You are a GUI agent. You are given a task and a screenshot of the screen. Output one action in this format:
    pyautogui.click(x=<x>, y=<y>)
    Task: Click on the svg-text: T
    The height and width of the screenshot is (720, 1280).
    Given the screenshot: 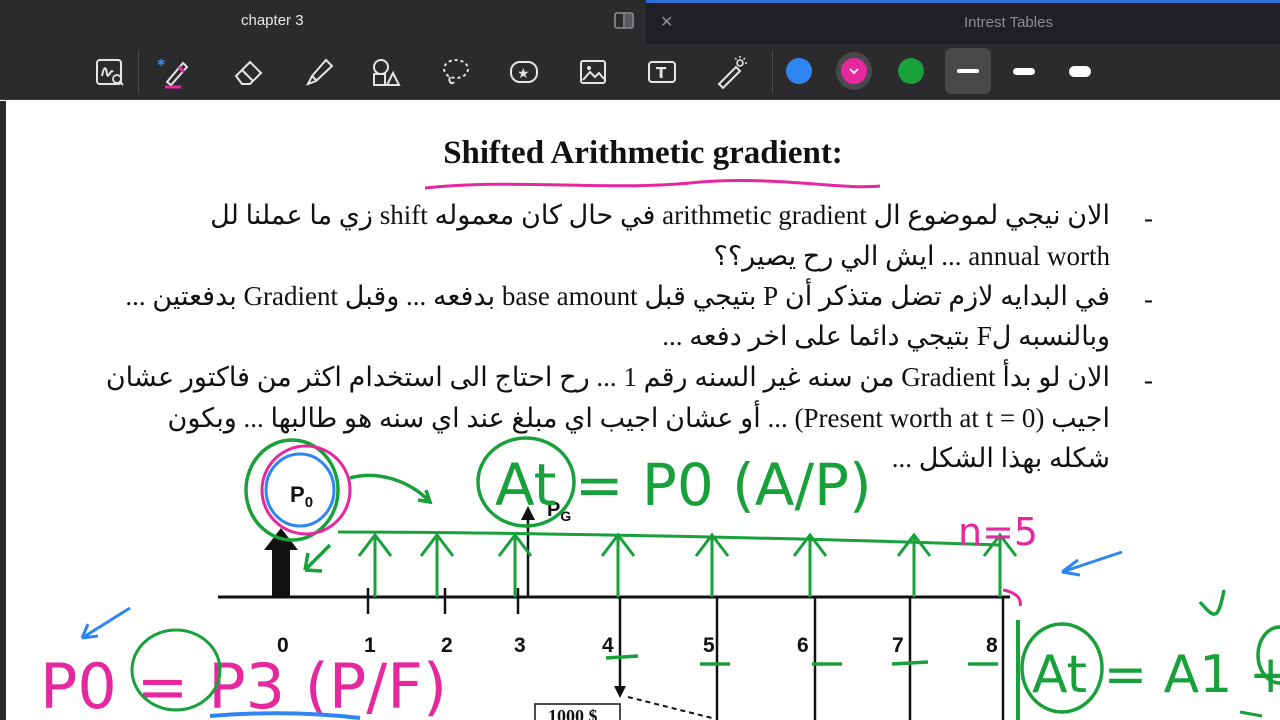 What is the action you would take?
    pyautogui.click(x=661, y=73)
    